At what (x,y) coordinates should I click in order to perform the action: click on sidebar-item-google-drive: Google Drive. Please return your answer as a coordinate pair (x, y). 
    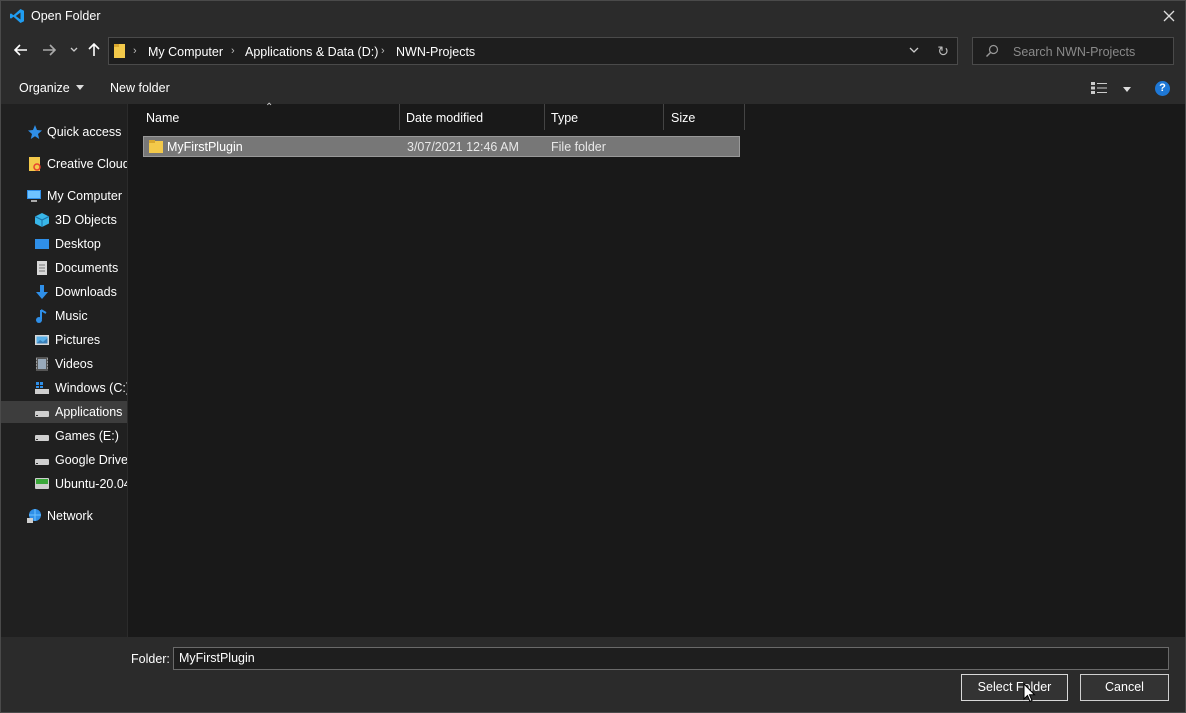
    Looking at the image, I should click on (64, 460).